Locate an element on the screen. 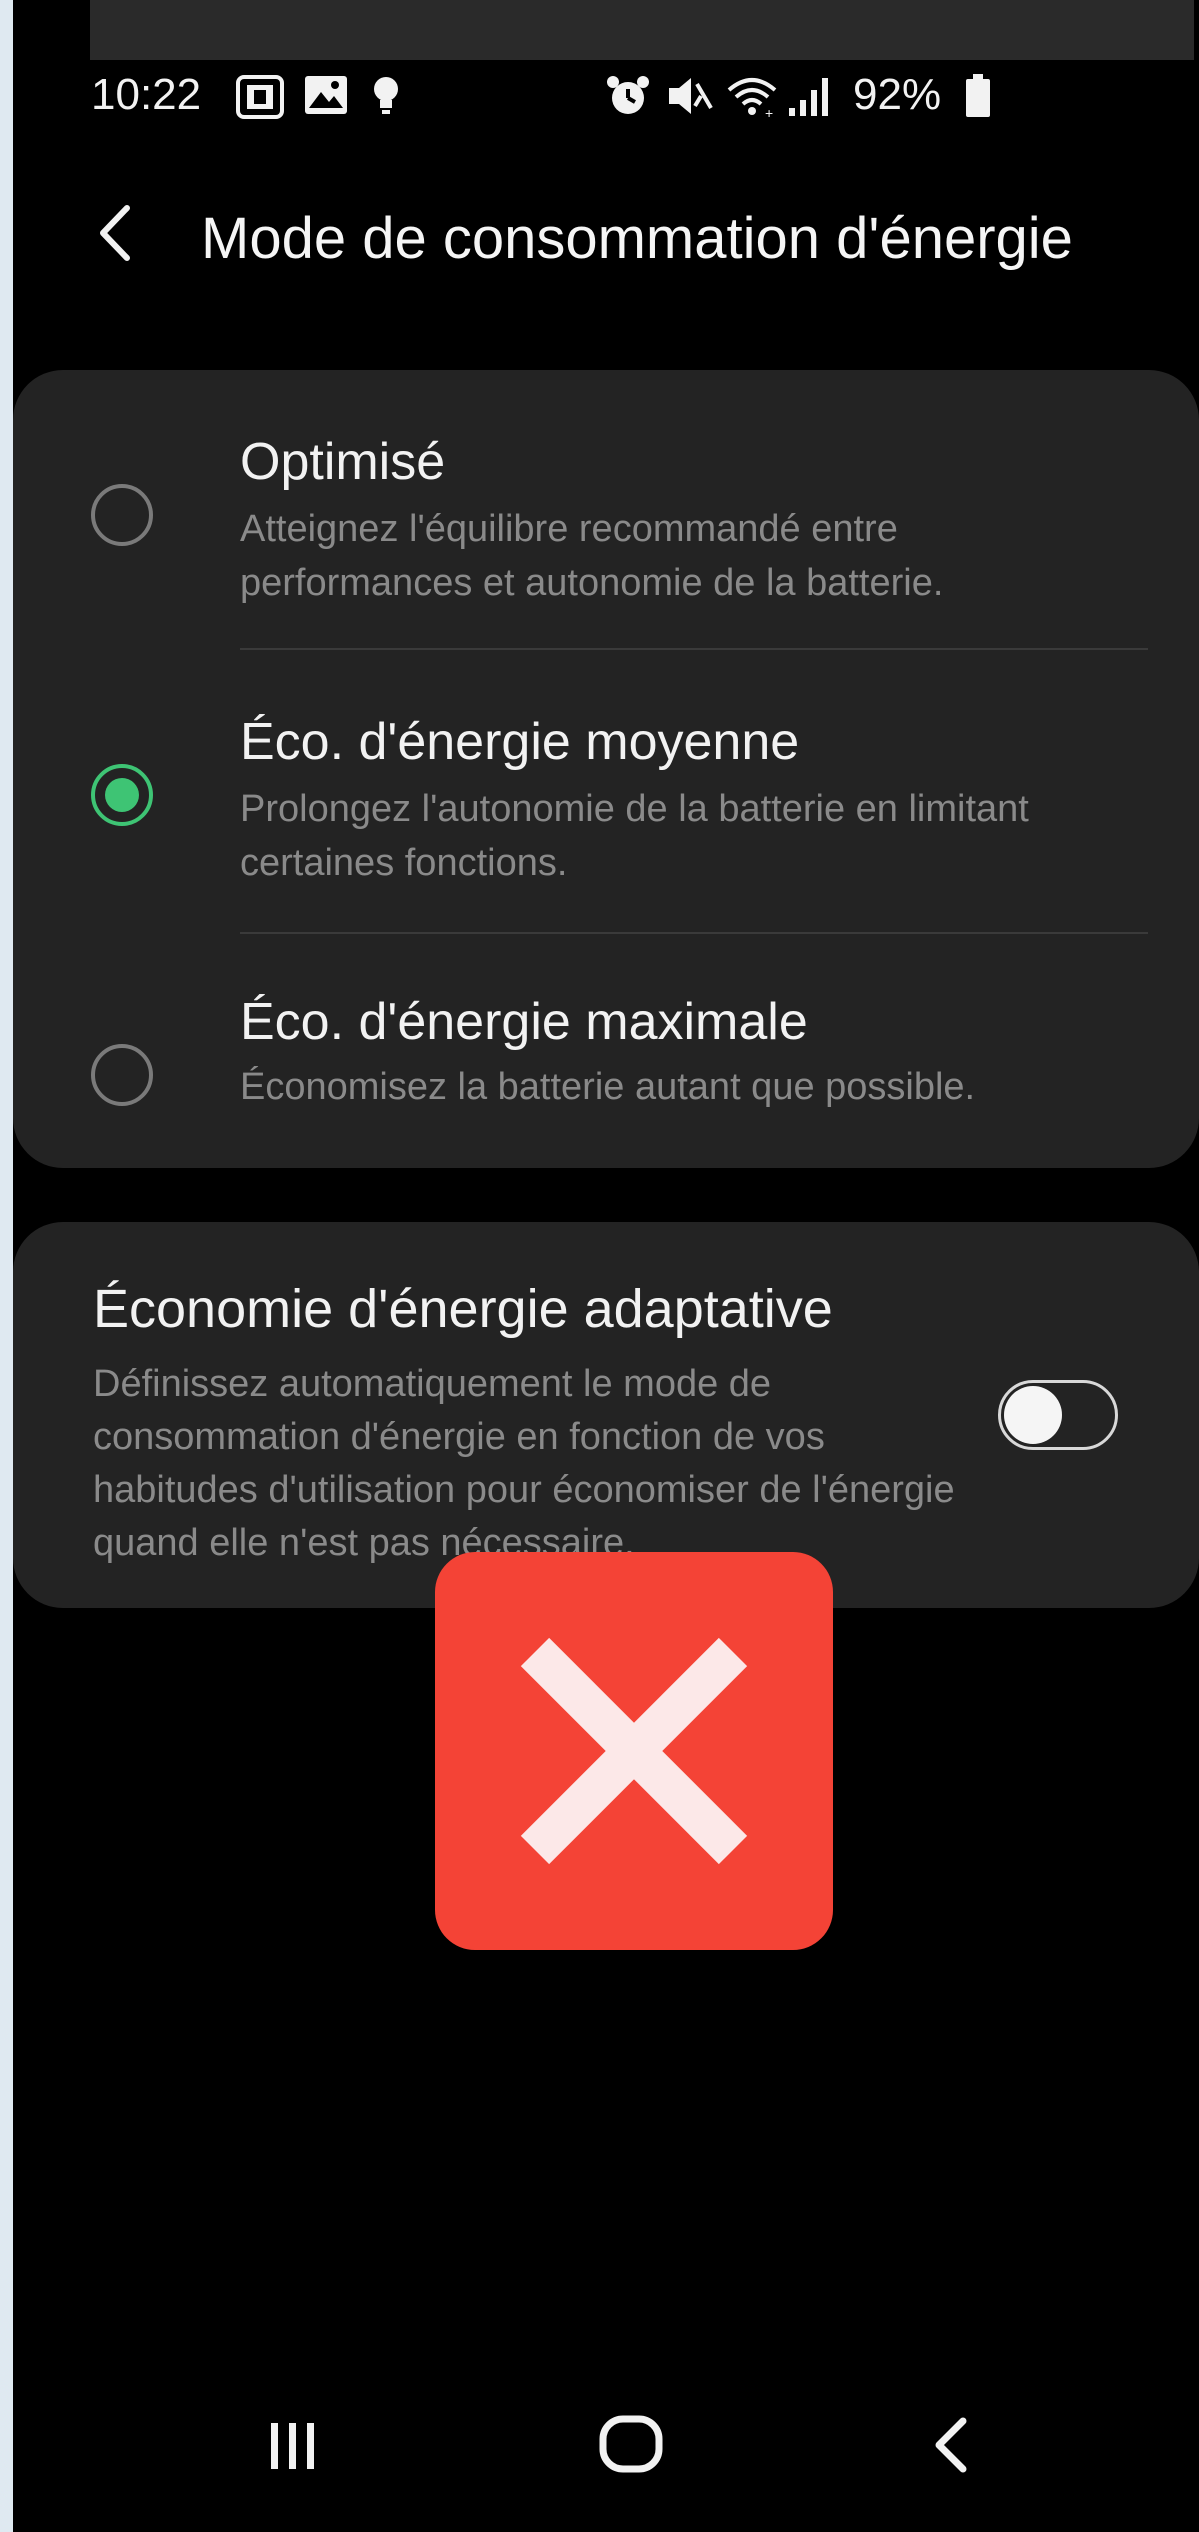  bulb-icon is located at coordinates (386, 98).